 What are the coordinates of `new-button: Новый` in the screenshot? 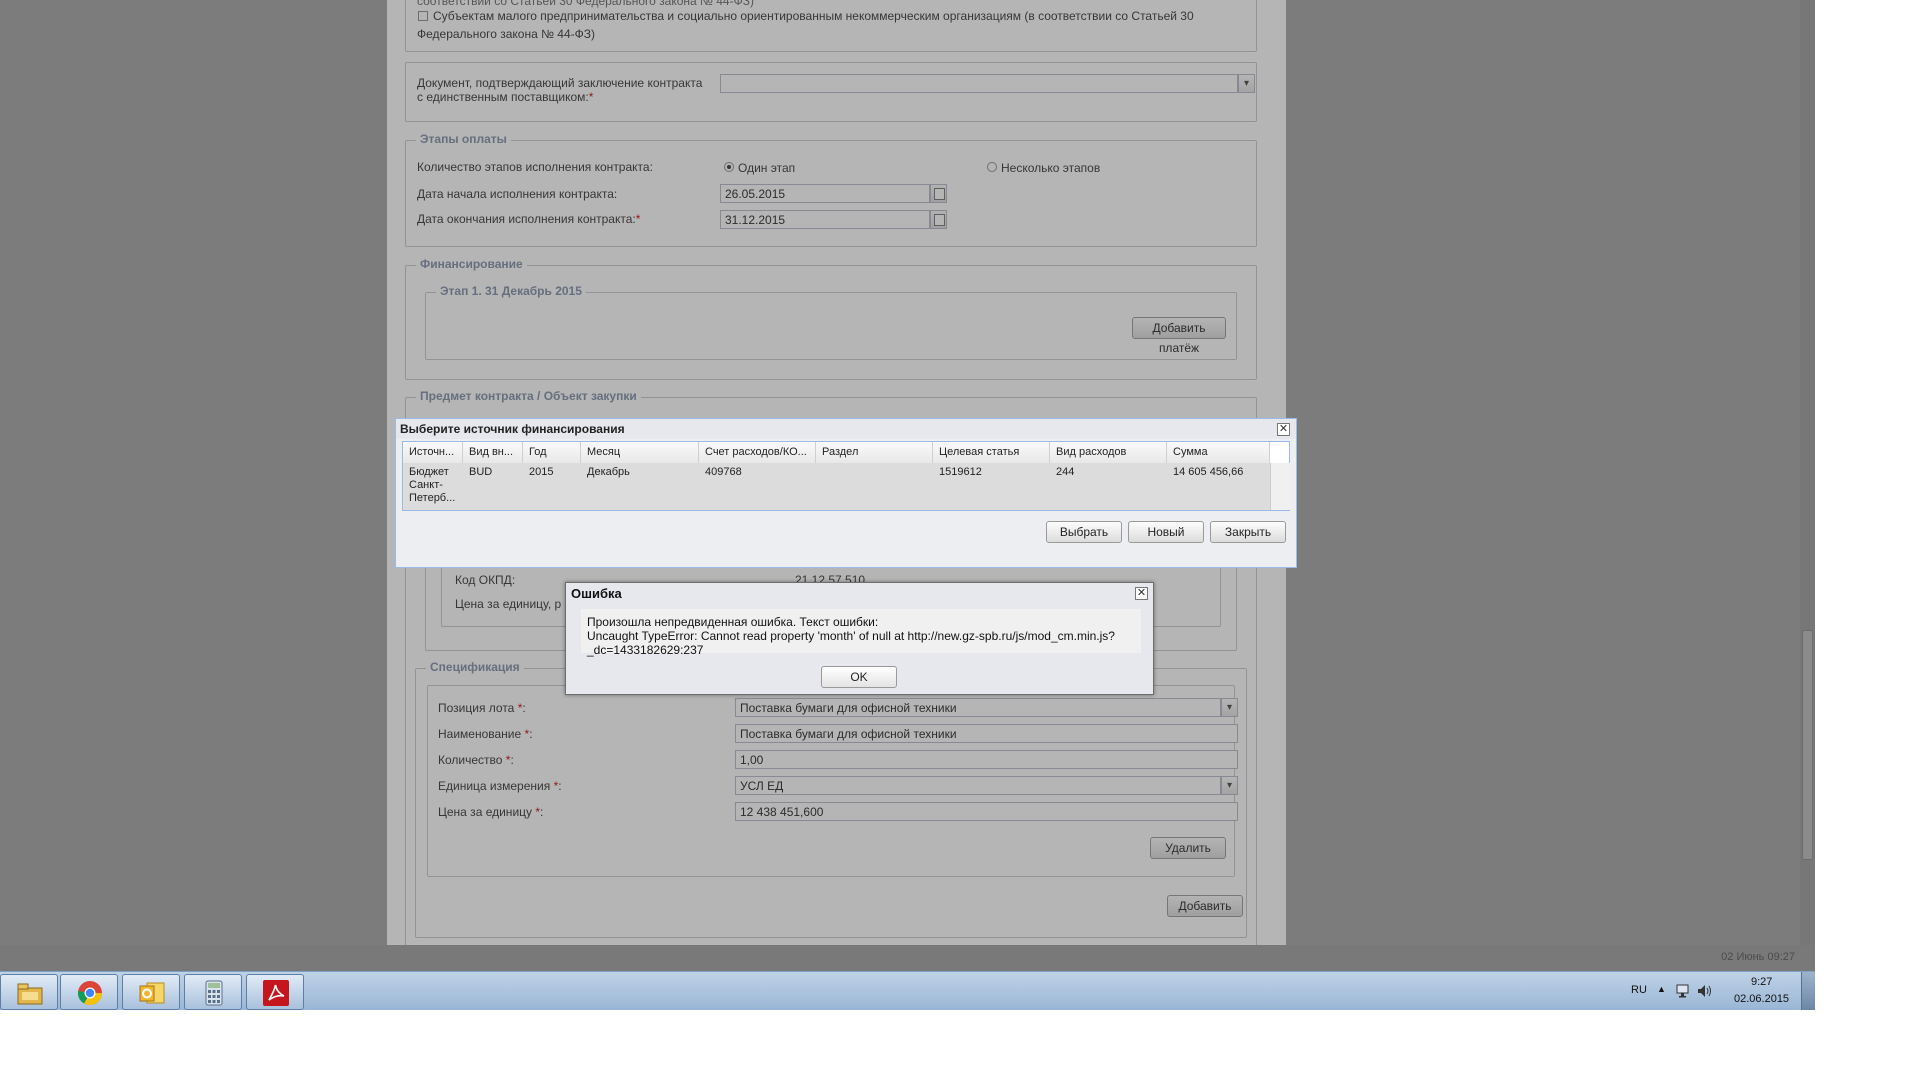 It's located at (1166, 532).